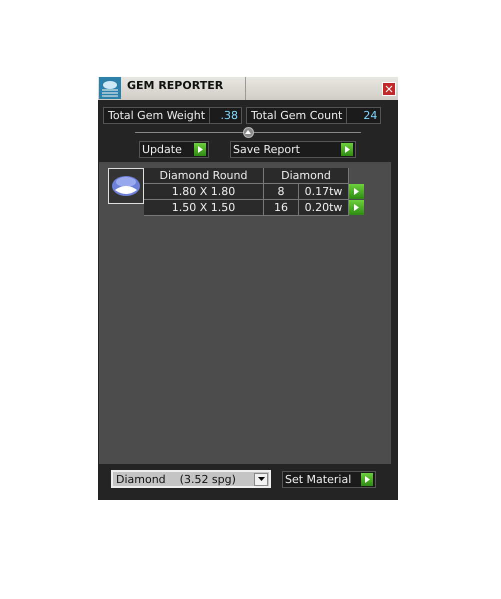 The image size is (501, 599). What do you see at coordinates (174, 149) in the screenshot?
I see `action-button: Update` at bounding box center [174, 149].